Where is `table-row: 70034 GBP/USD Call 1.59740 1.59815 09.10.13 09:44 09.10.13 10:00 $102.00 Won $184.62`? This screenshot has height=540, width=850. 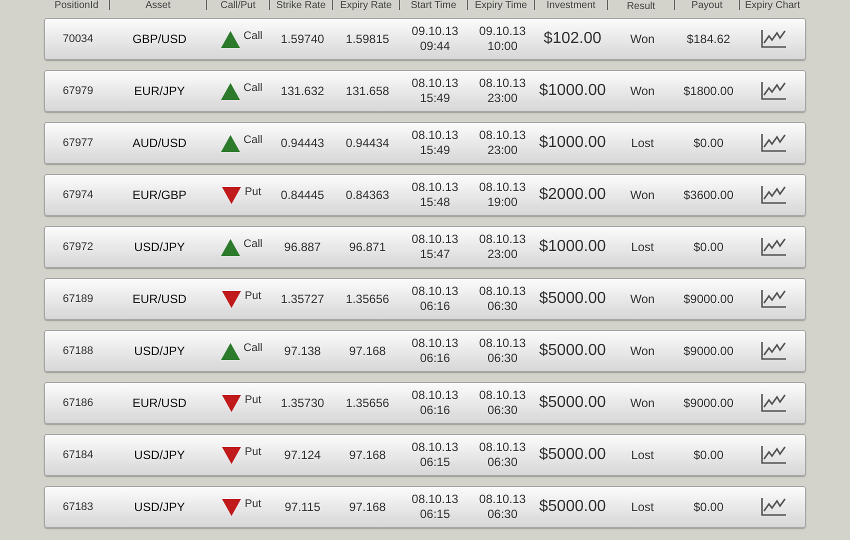 table-row: 70034 GBP/USD Call 1.59740 1.59815 09.10.13 09:44 09.10.13 10:00 $102.00 Won $184.62 is located at coordinates (425, 39).